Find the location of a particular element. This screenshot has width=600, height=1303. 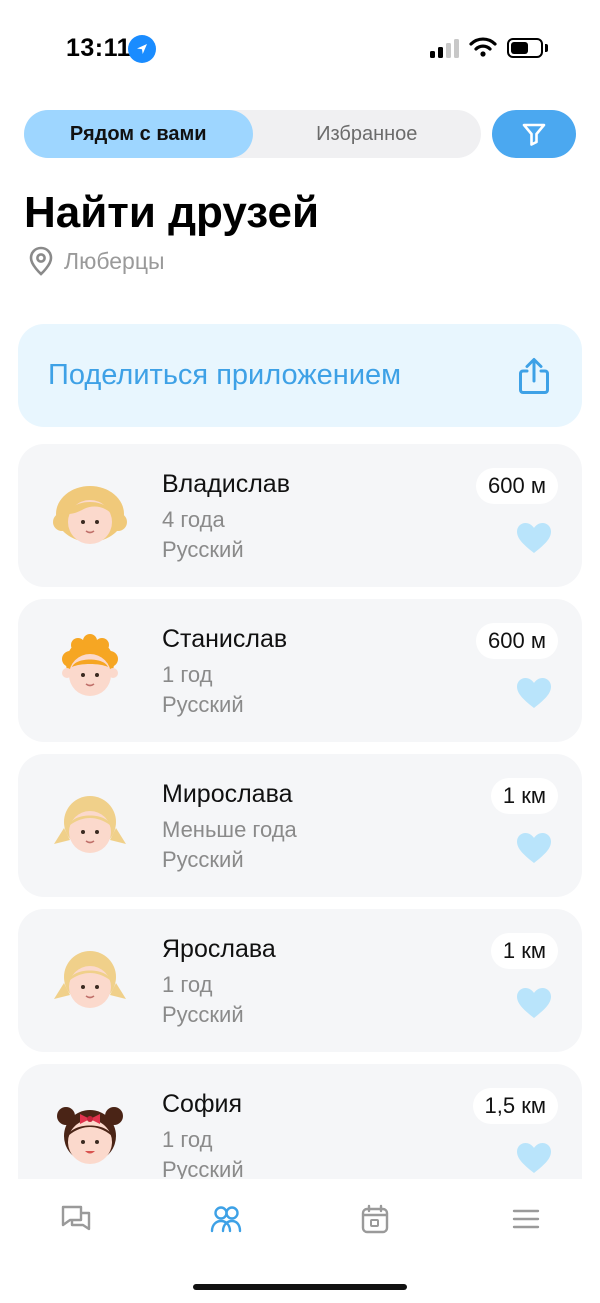

ginger-curly-child-avatar is located at coordinates (90, 665).